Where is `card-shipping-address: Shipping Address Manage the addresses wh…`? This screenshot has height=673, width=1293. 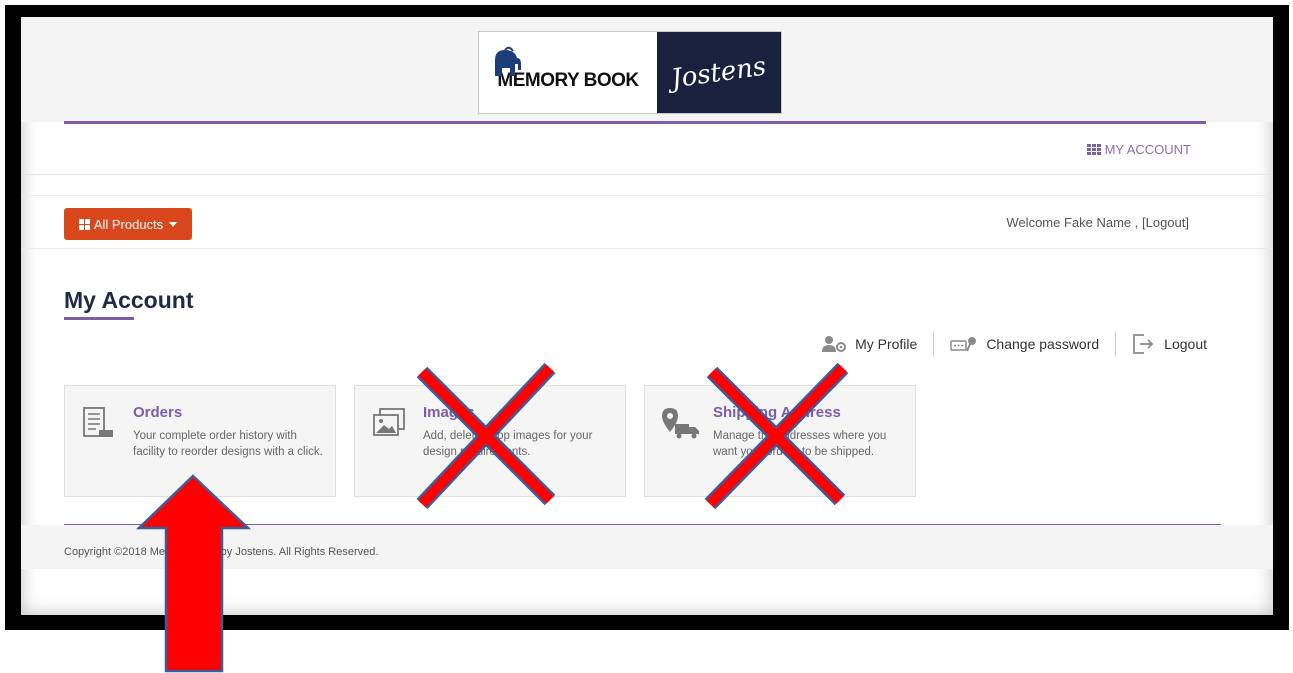 card-shipping-address: Shipping Address Manage the addresses wh… is located at coordinates (780, 441).